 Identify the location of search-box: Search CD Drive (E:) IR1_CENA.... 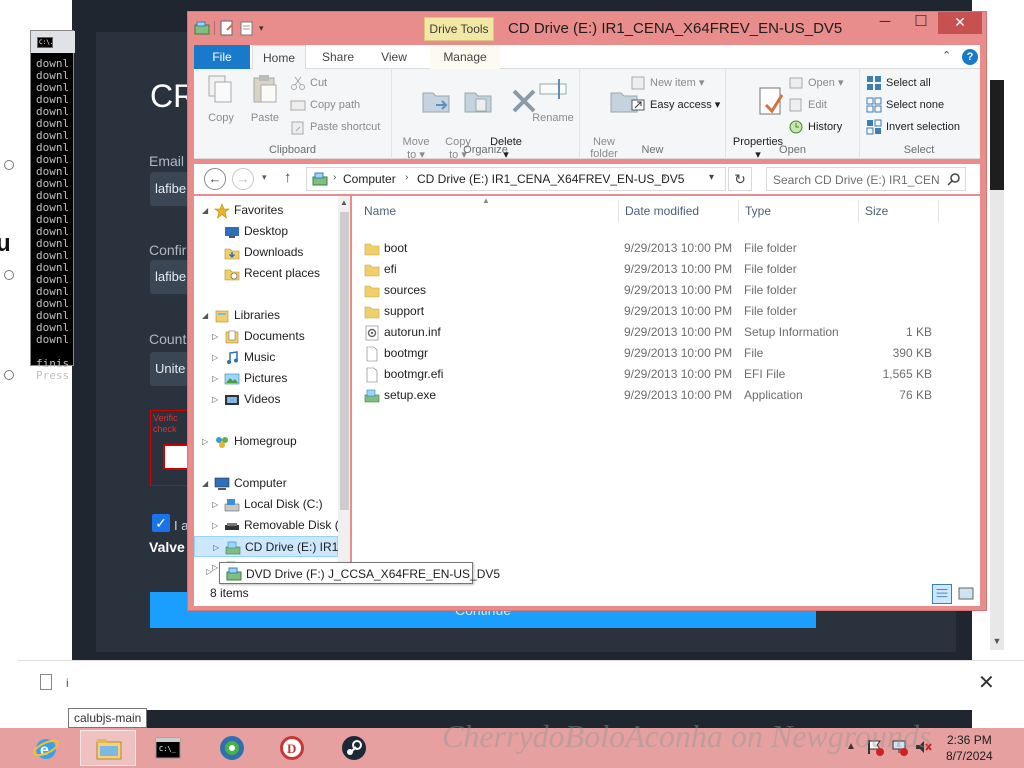
(866, 179).